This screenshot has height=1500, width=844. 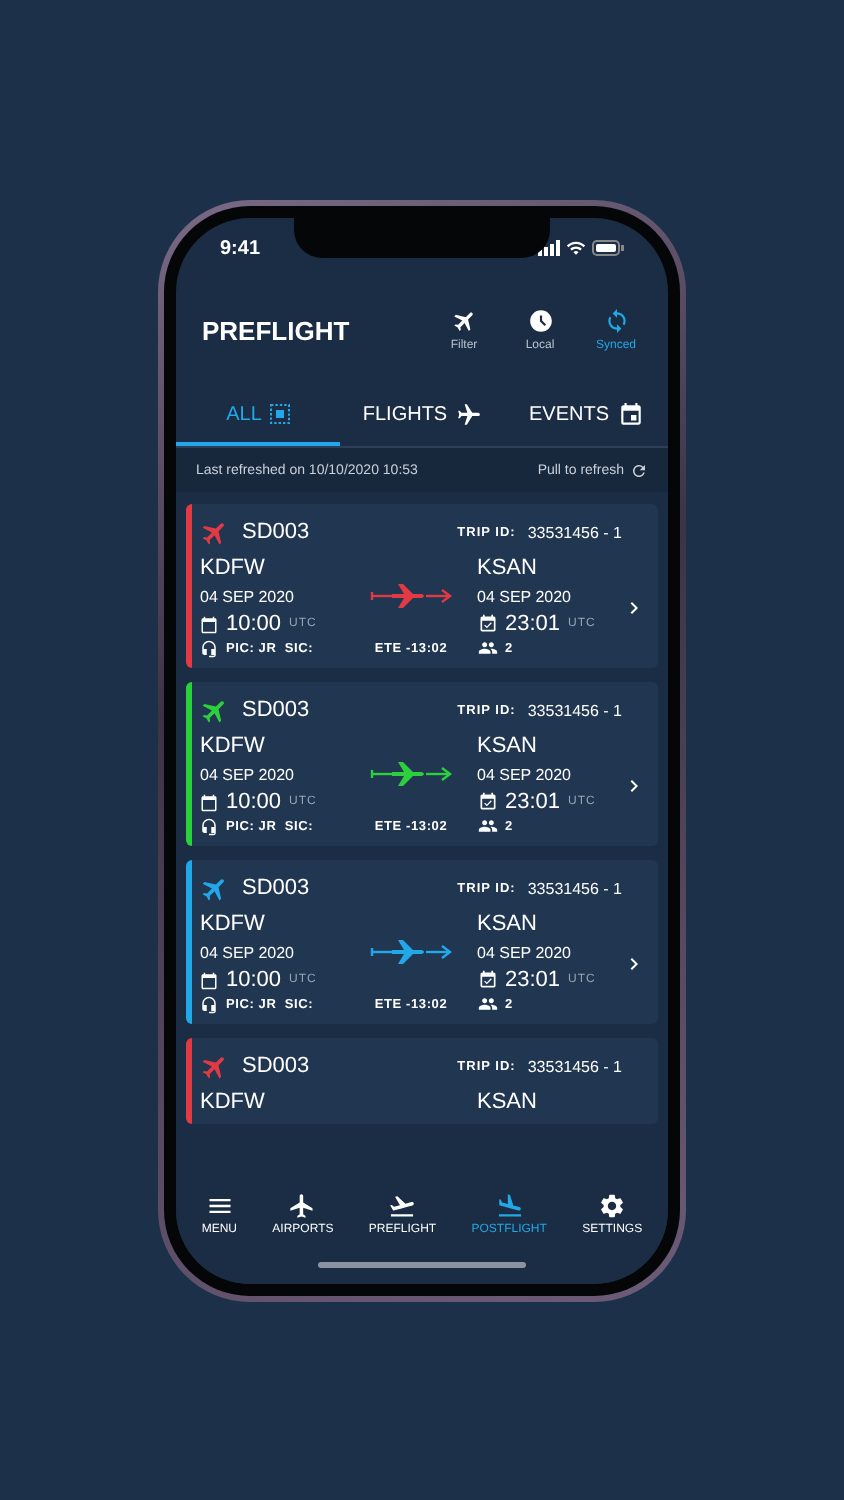 What do you see at coordinates (616, 321) in the screenshot?
I see `sync-icon` at bounding box center [616, 321].